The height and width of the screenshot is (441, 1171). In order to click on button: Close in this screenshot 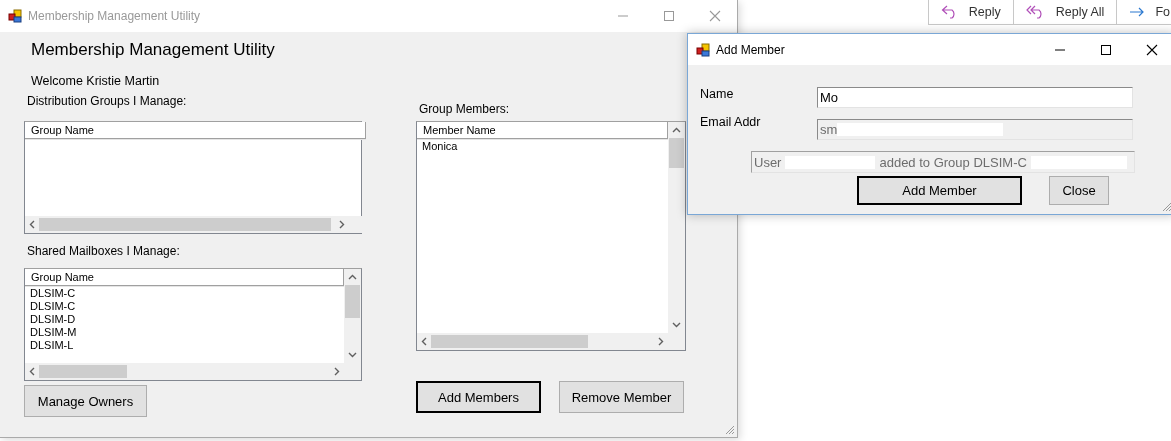, I will do `click(1079, 190)`.